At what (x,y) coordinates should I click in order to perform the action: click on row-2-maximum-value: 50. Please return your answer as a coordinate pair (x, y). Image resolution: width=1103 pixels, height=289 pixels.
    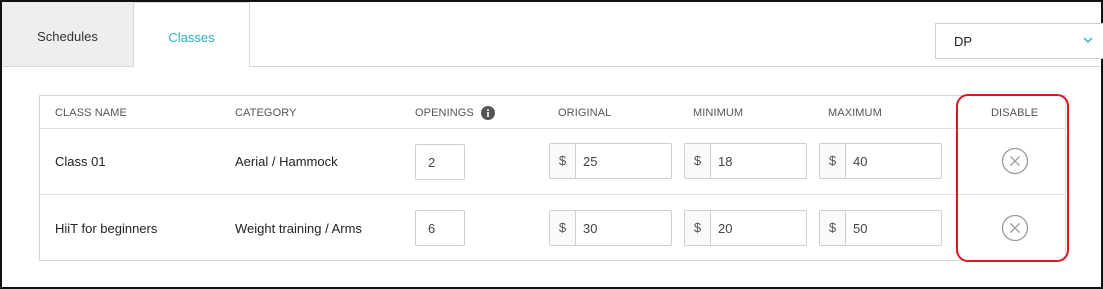
    Looking at the image, I should click on (860, 228).